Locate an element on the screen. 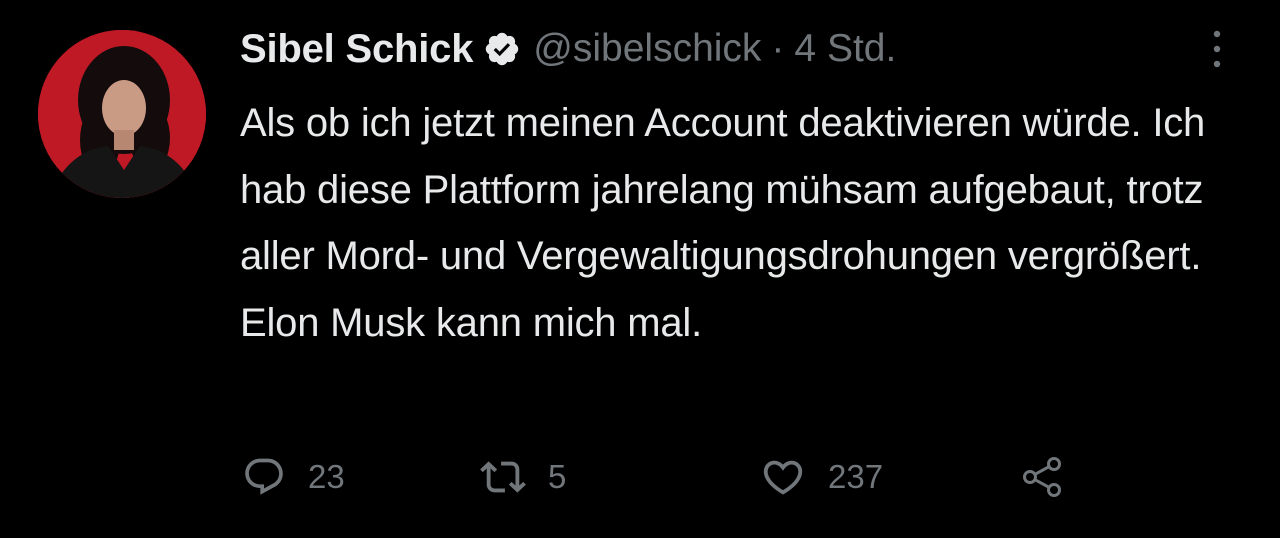  share-button is located at coordinates (1042, 477).